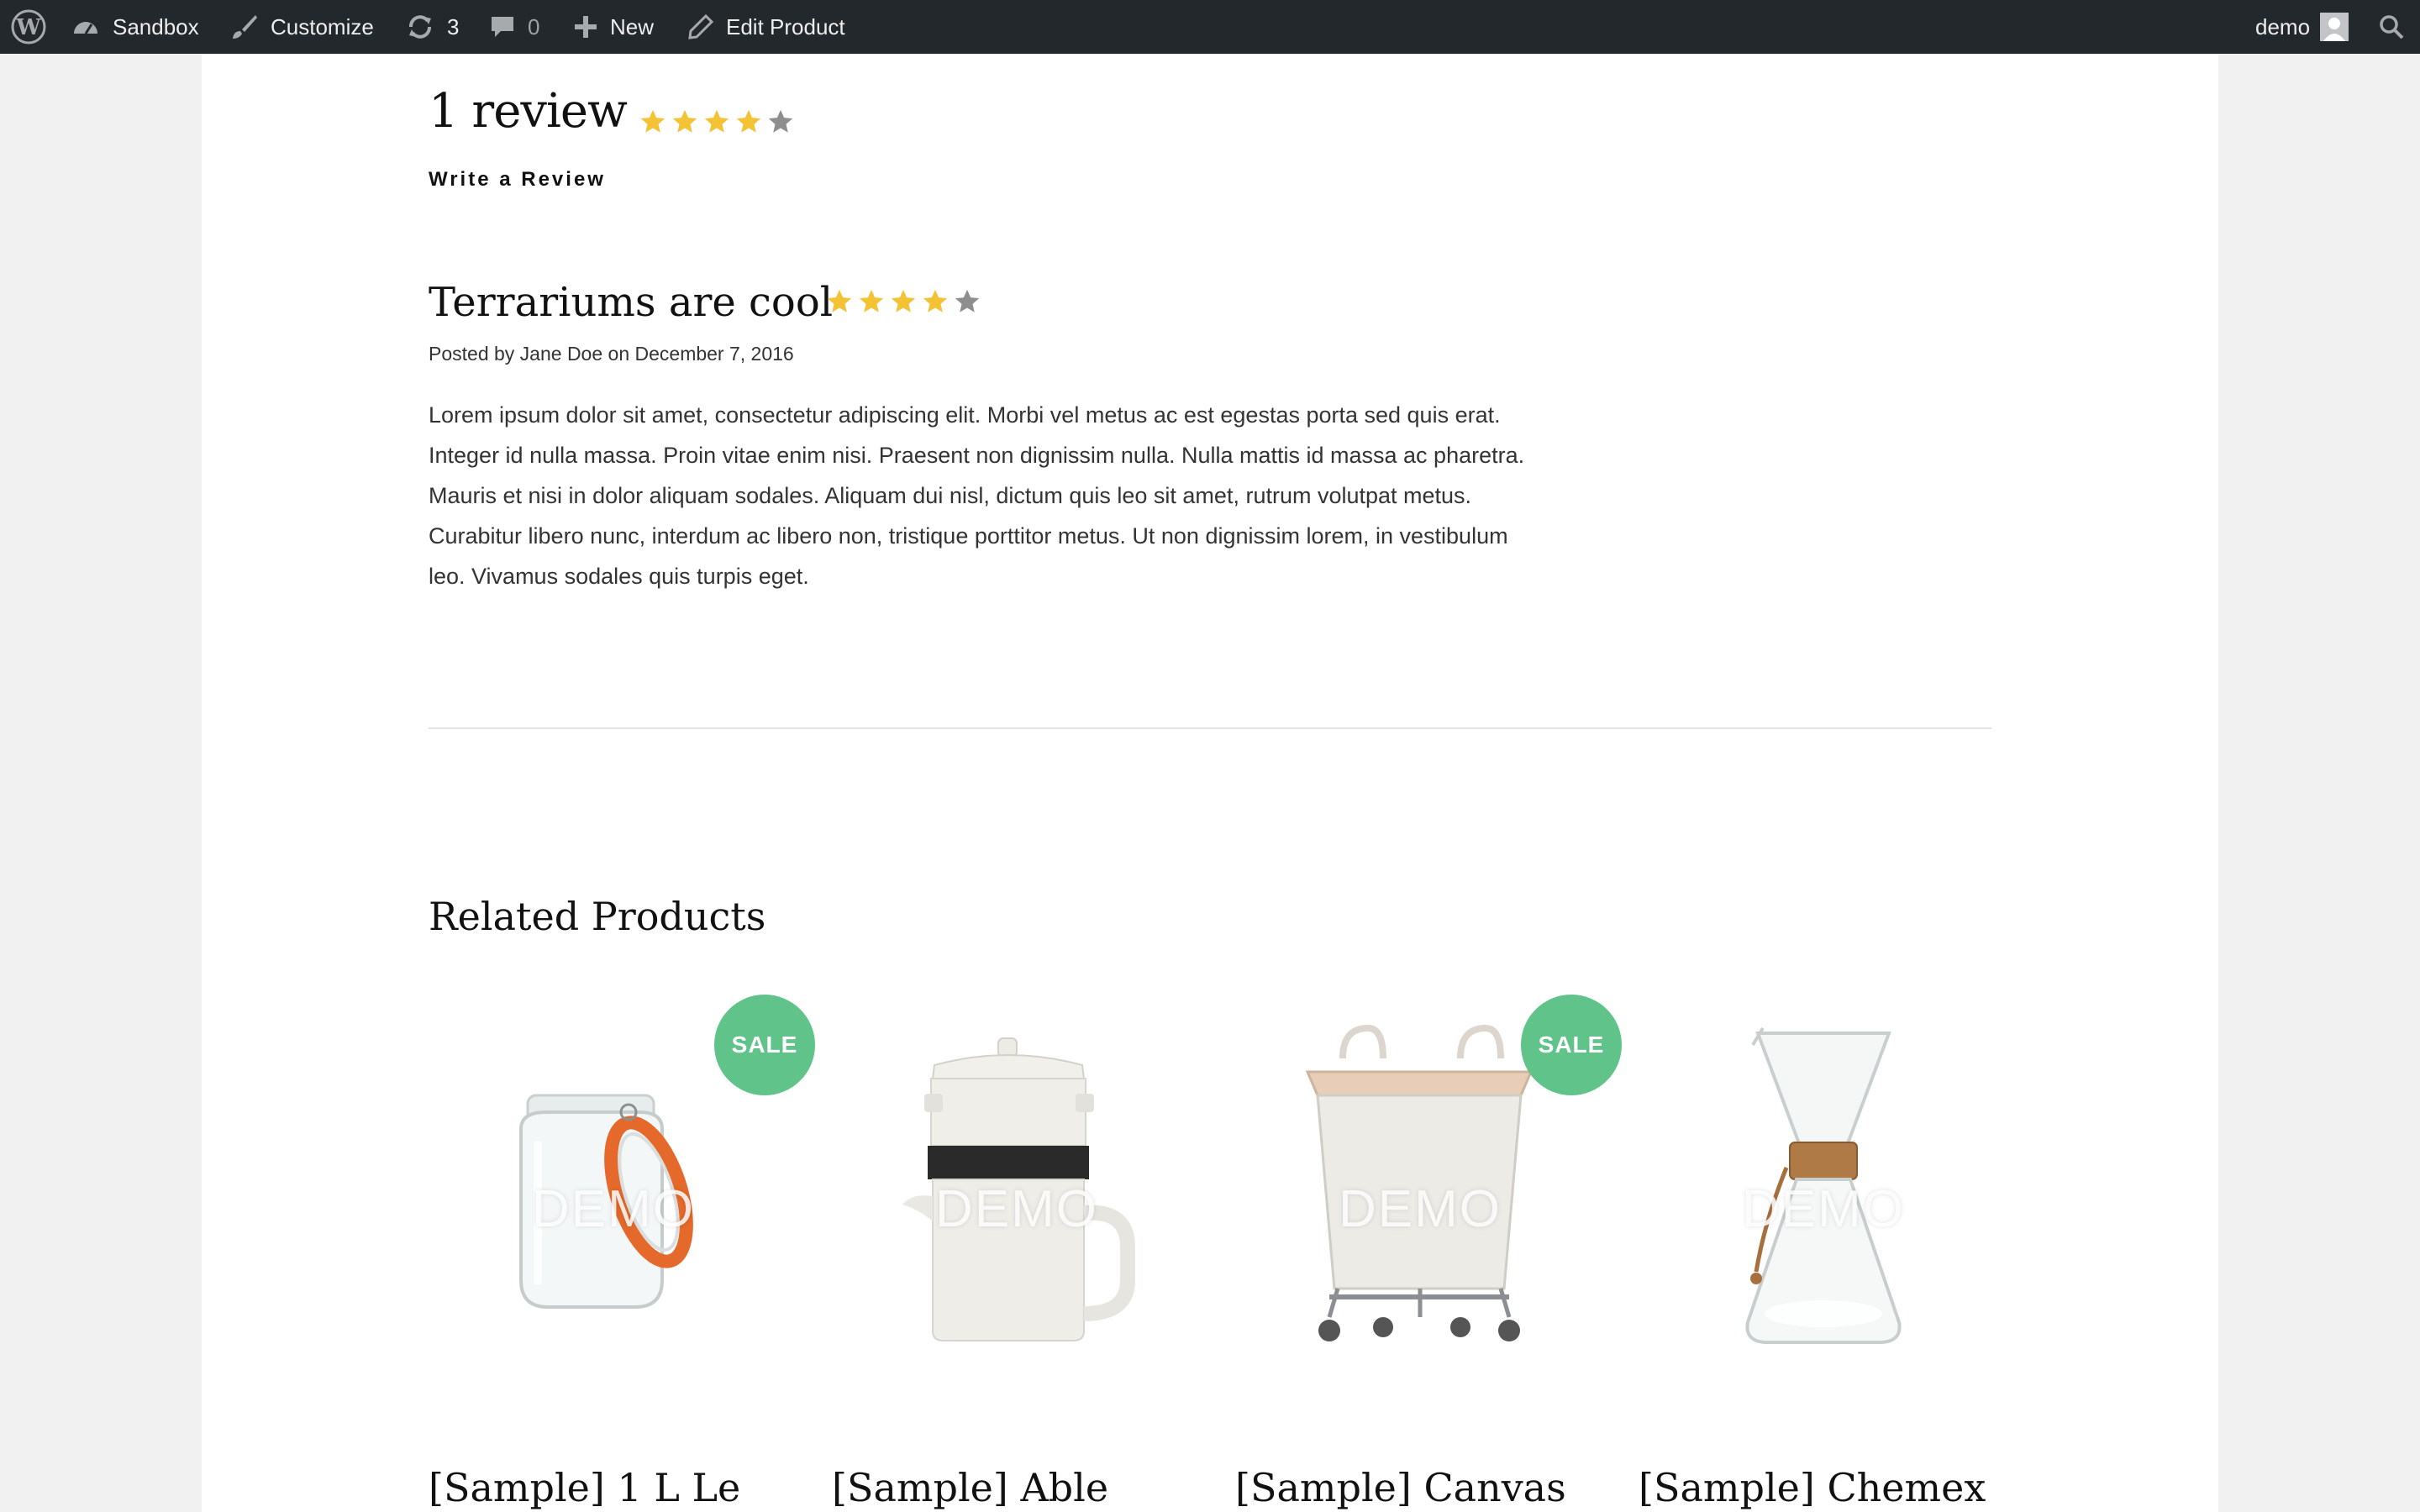 This screenshot has height=1512, width=2420. Describe the element at coordinates (2283, 26) in the screenshot. I see `user-name: demo` at that location.